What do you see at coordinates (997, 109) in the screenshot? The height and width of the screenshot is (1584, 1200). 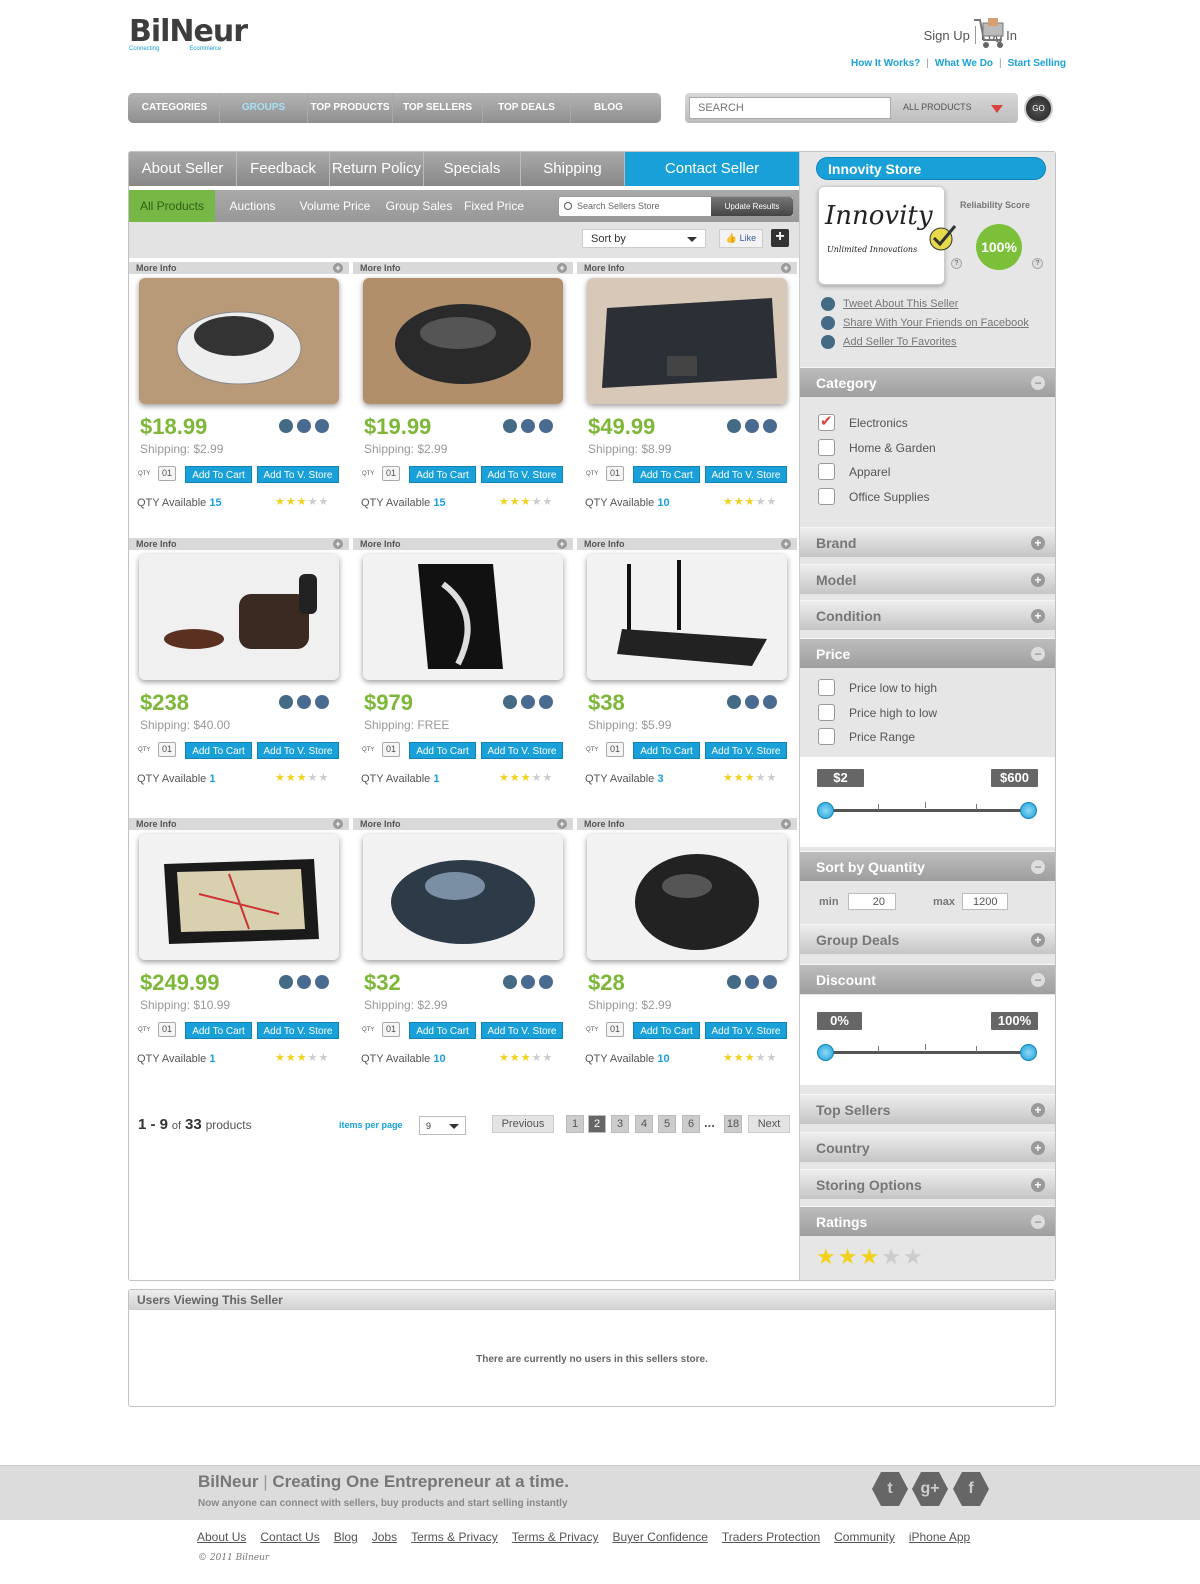 I see `chevron-down-icon` at bounding box center [997, 109].